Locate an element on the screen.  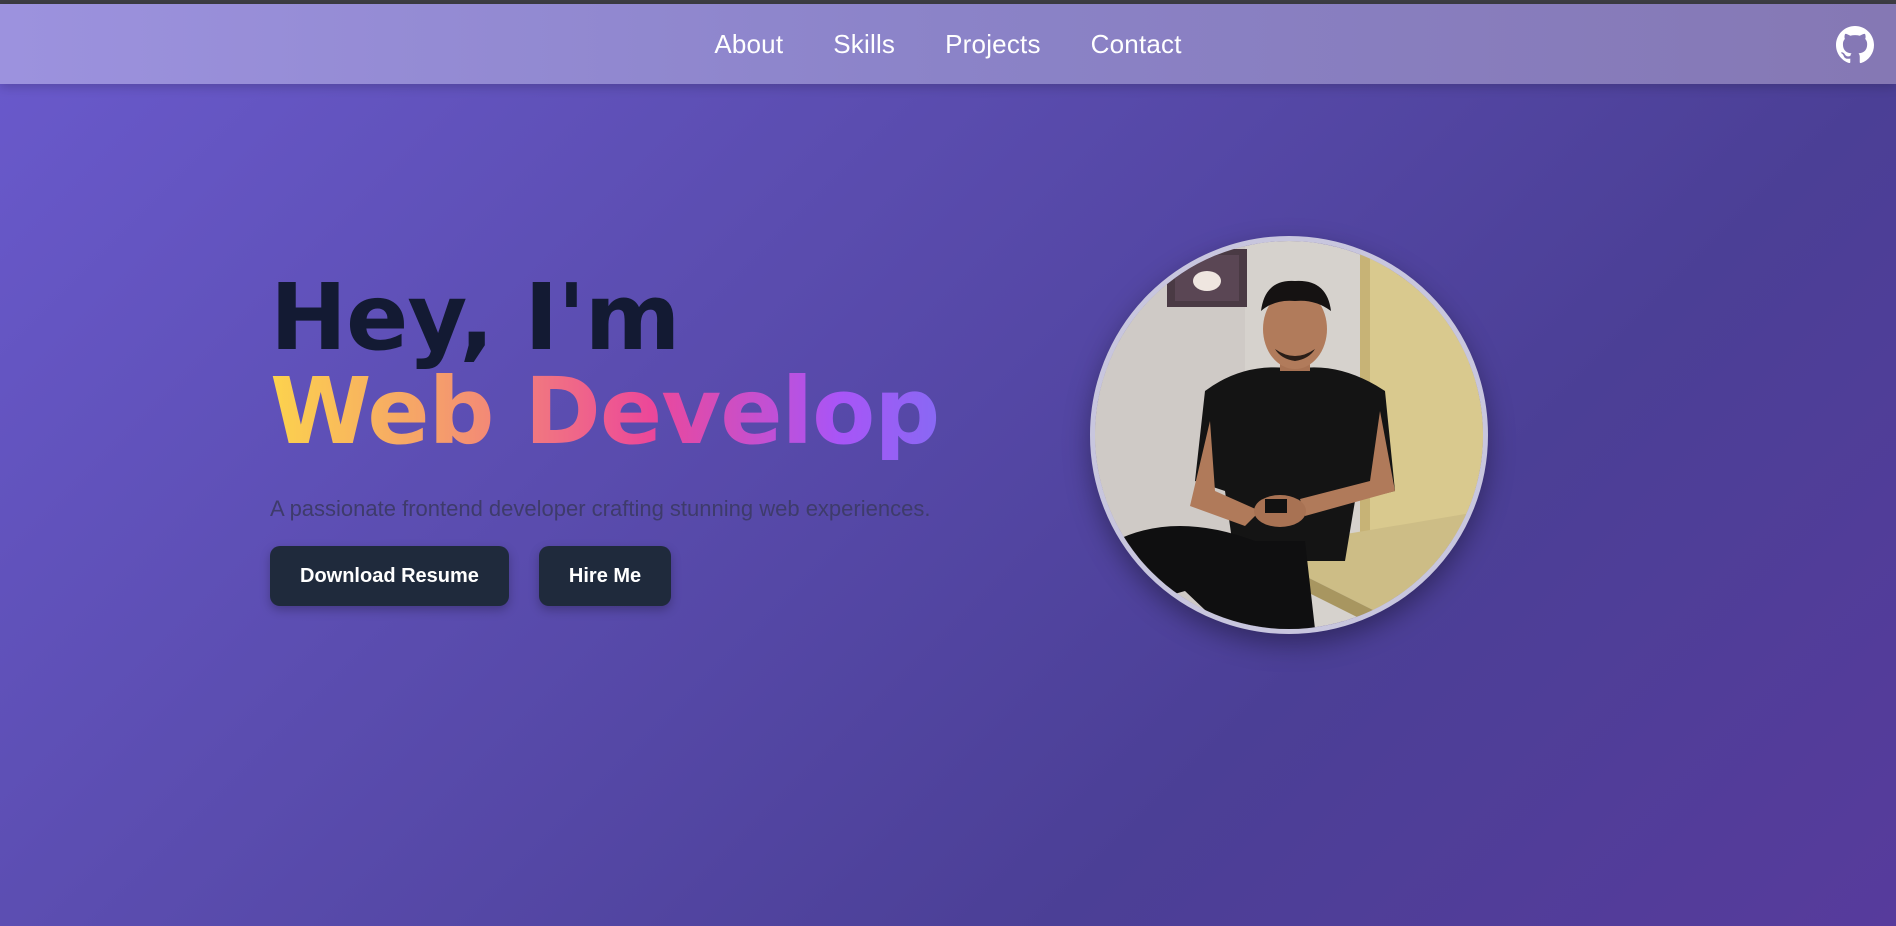
nav-link-contact: Contact is located at coordinates (1136, 44).